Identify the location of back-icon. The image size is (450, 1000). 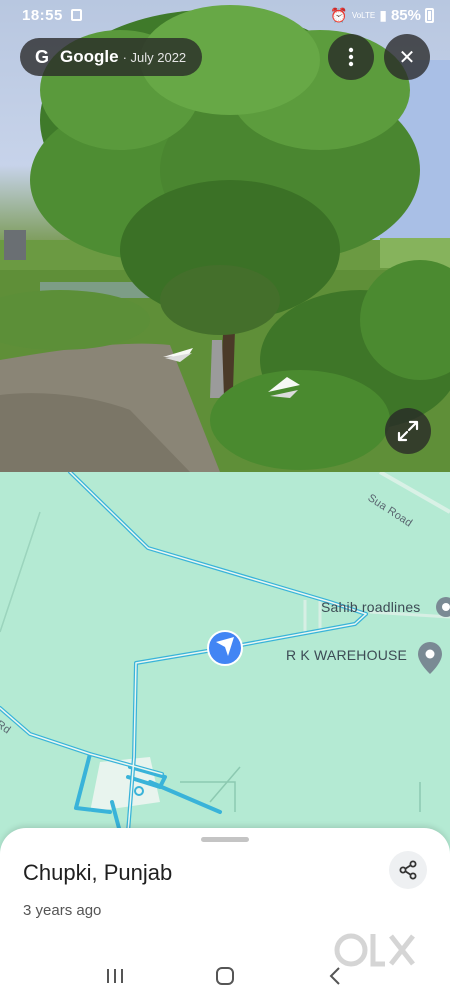
(334, 976).